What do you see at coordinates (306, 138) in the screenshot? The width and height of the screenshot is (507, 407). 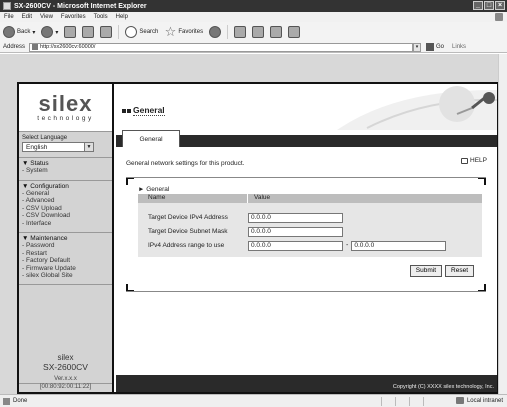 I see `tab-bar: General` at bounding box center [306, 138].